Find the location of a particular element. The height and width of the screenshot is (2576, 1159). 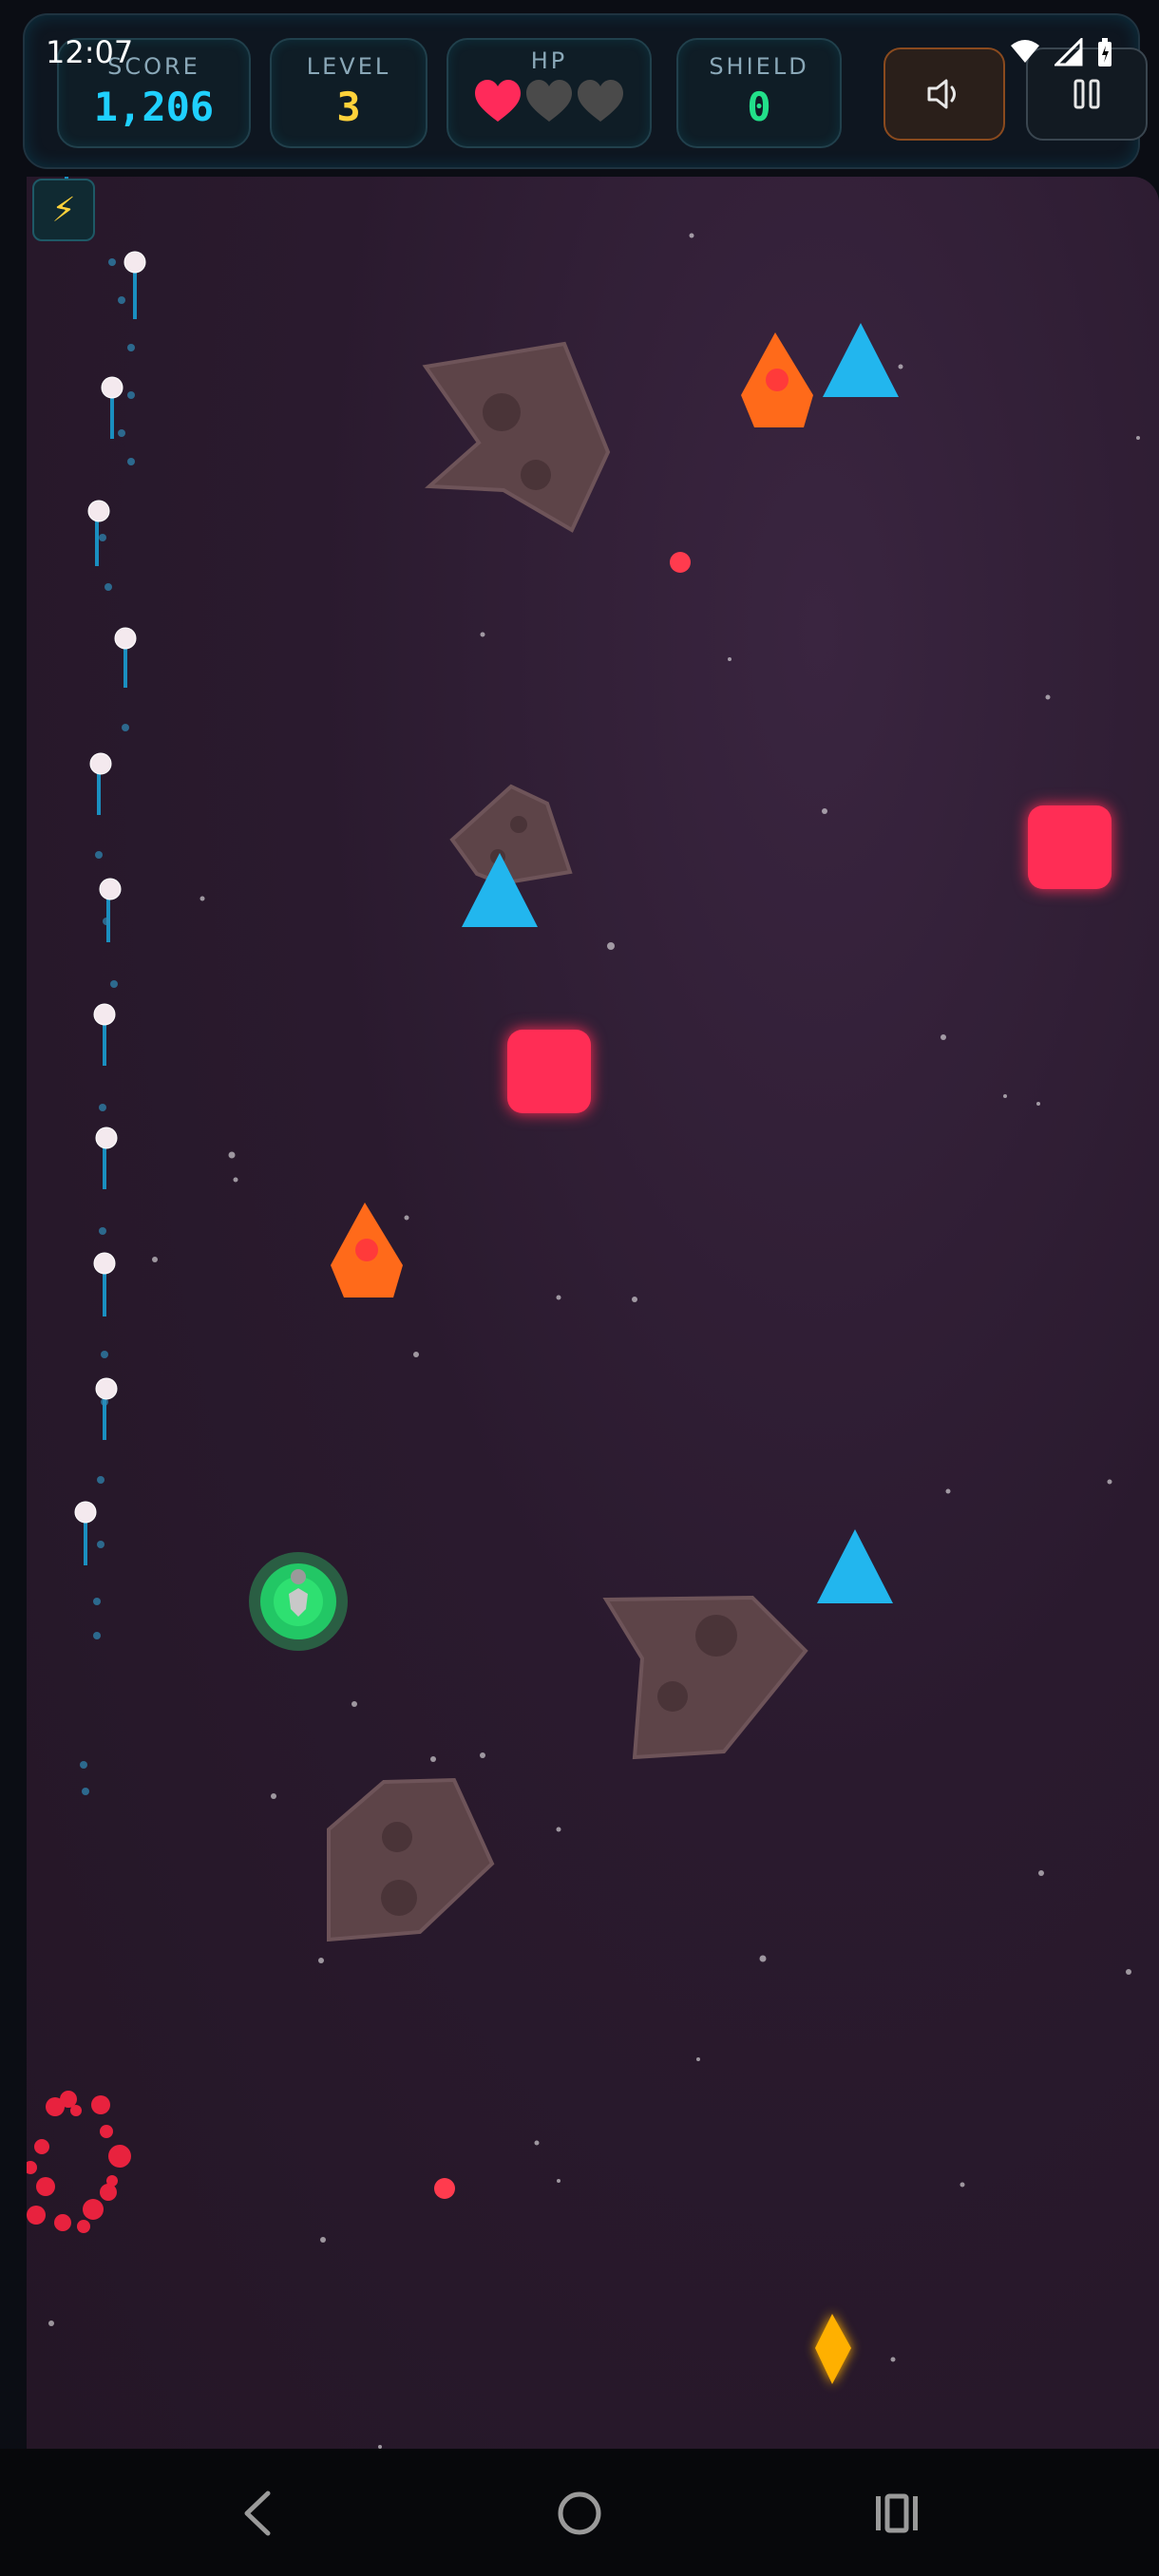

level-panel: LEVEL 3 is located at coordinates (349, 93).